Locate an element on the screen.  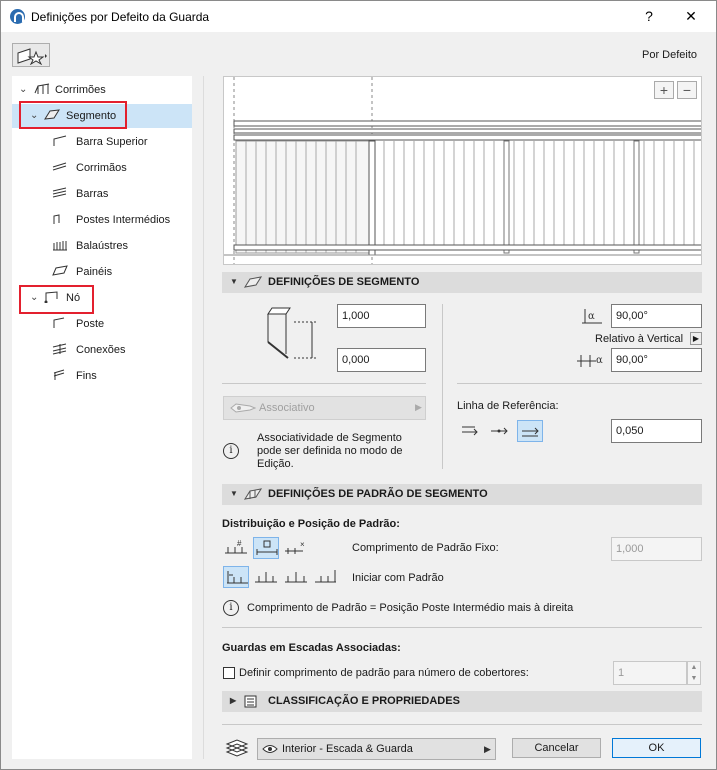
reference-offset-field: 0,050 is located at coordinates (656, 431).